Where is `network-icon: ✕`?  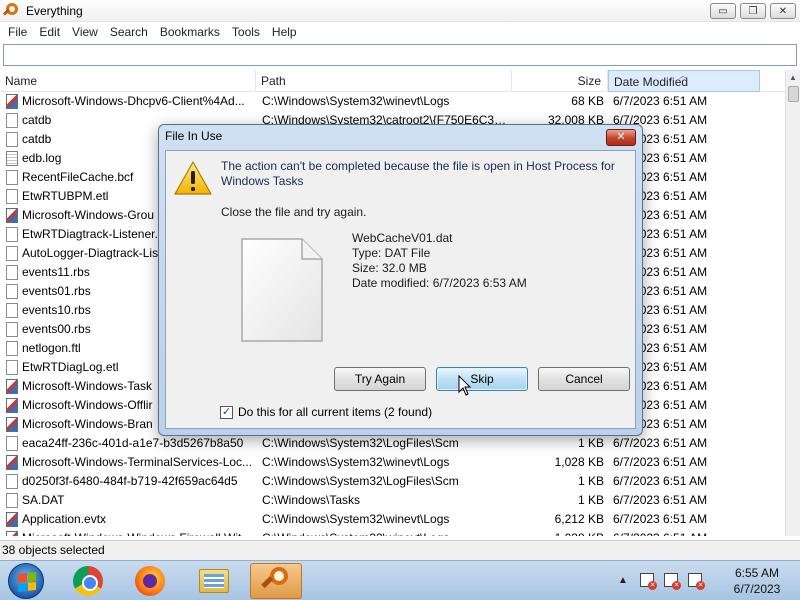
network-icon: ✕ is located at coordinates (672, 581).